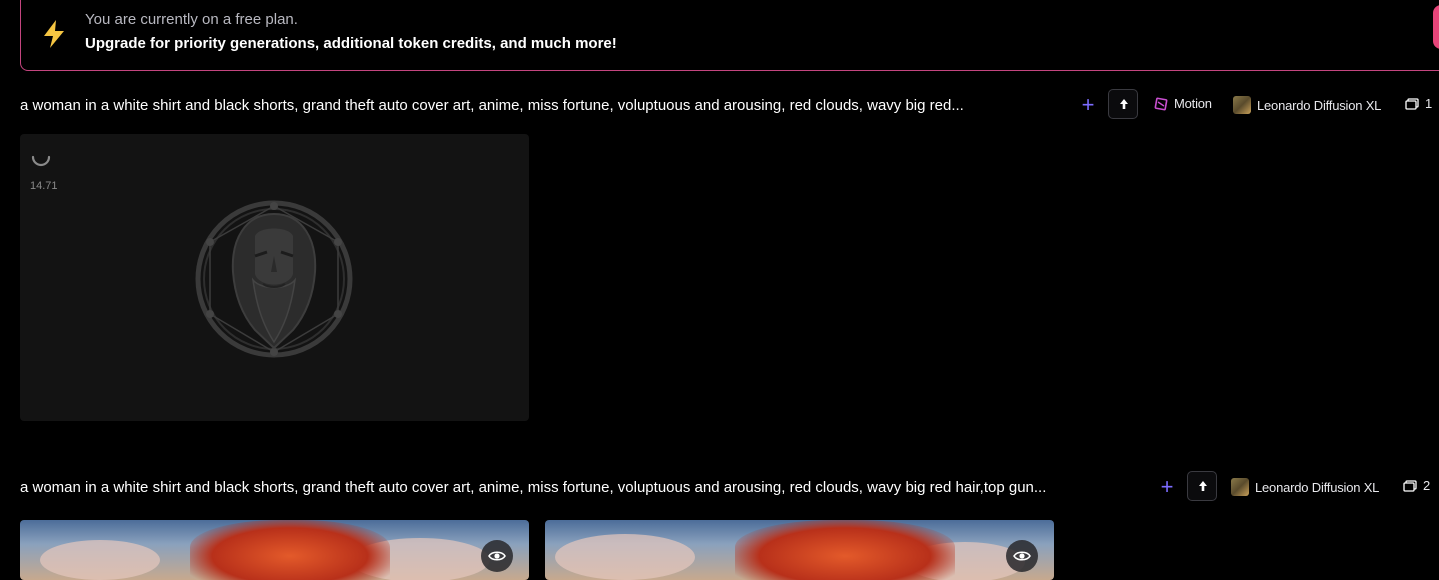 This screenshot has width=1439, height=580. I want to click on motion-icon, so click(1161, 103).